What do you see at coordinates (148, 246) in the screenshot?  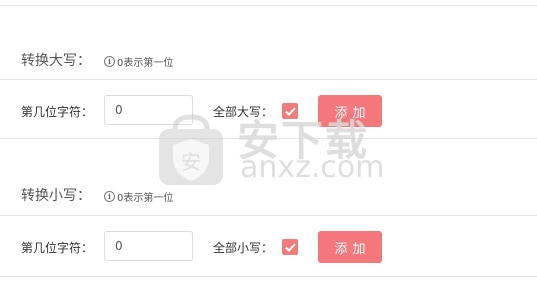 I see `lowercase-position-input: 0` at bounding box center [148, 246].